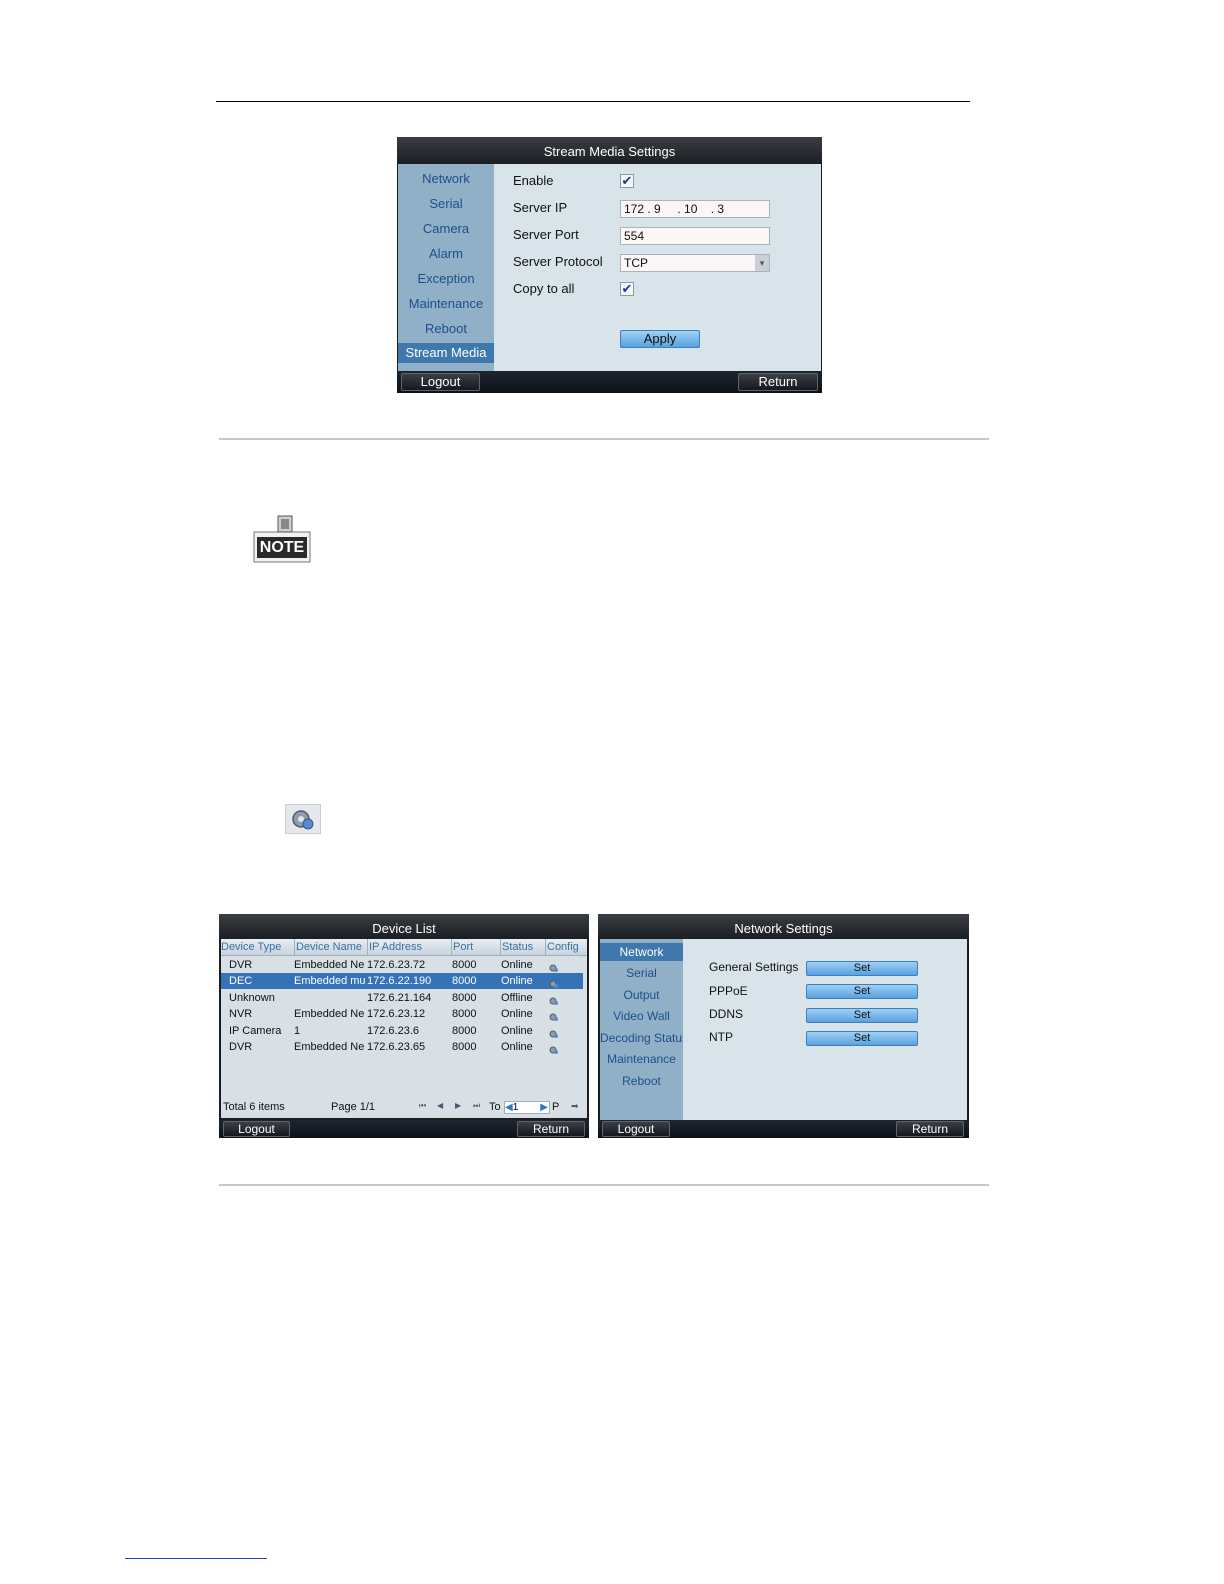  Describe the element at coordinates (641, 1017) in the screenshot. I see `sidebar-item-video-wall: Video Wall` at that location.